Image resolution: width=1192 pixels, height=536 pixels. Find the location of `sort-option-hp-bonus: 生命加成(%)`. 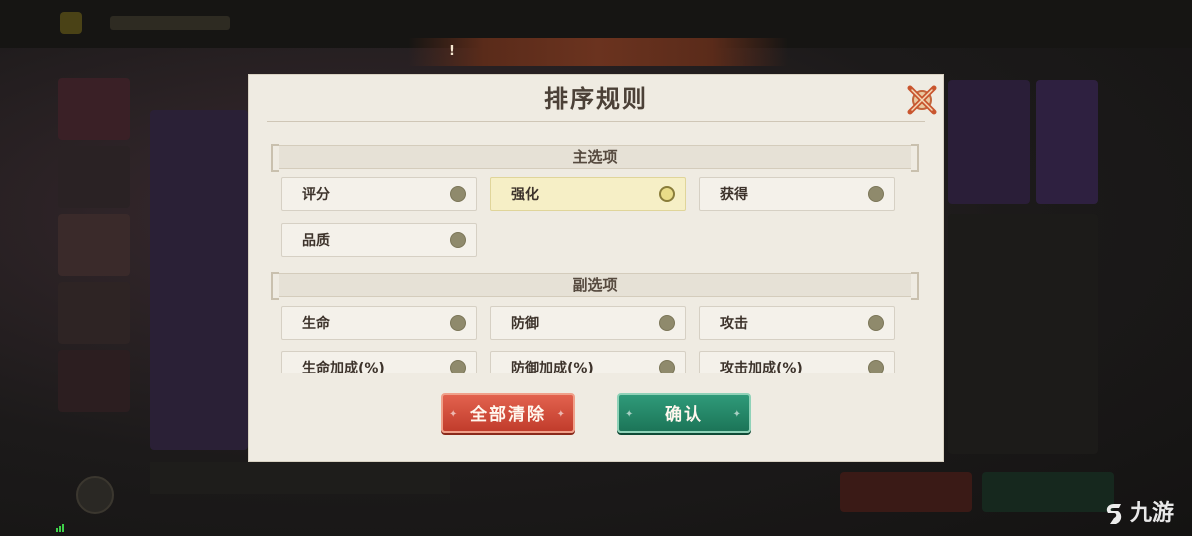

sort-option-hp-bonus: 生命加成(%) is located at coordinates (379, 362).